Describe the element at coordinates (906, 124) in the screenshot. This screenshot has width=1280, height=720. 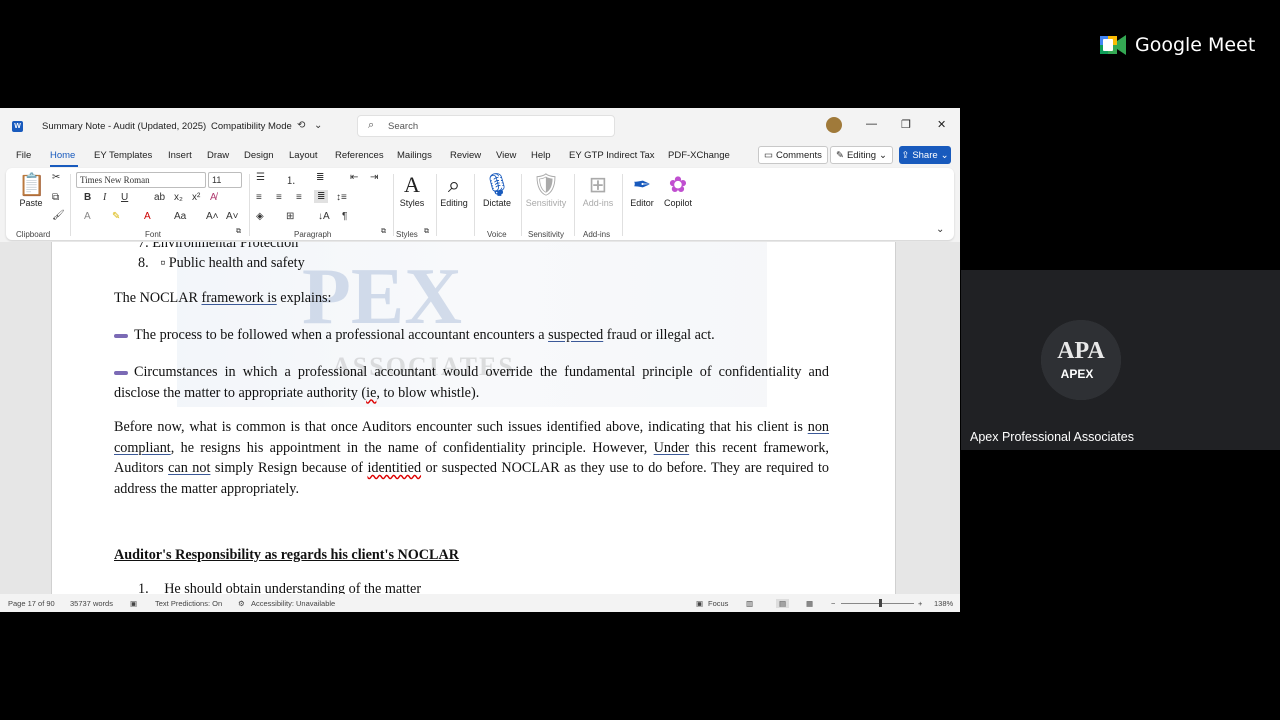
I see `restore-button: ❐` at that location.